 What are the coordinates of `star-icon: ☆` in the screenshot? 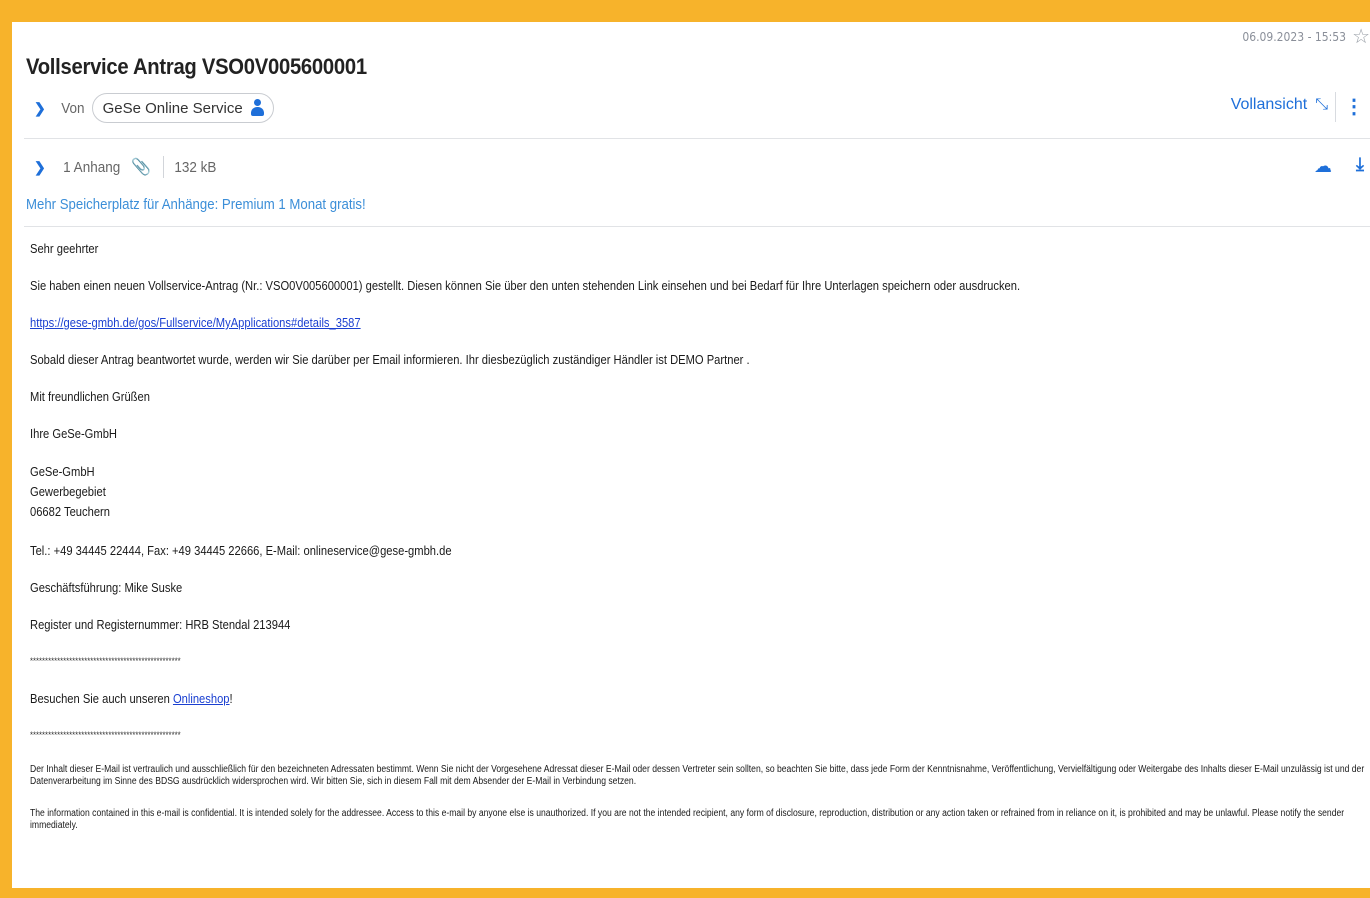 It's located at (1361, 36).